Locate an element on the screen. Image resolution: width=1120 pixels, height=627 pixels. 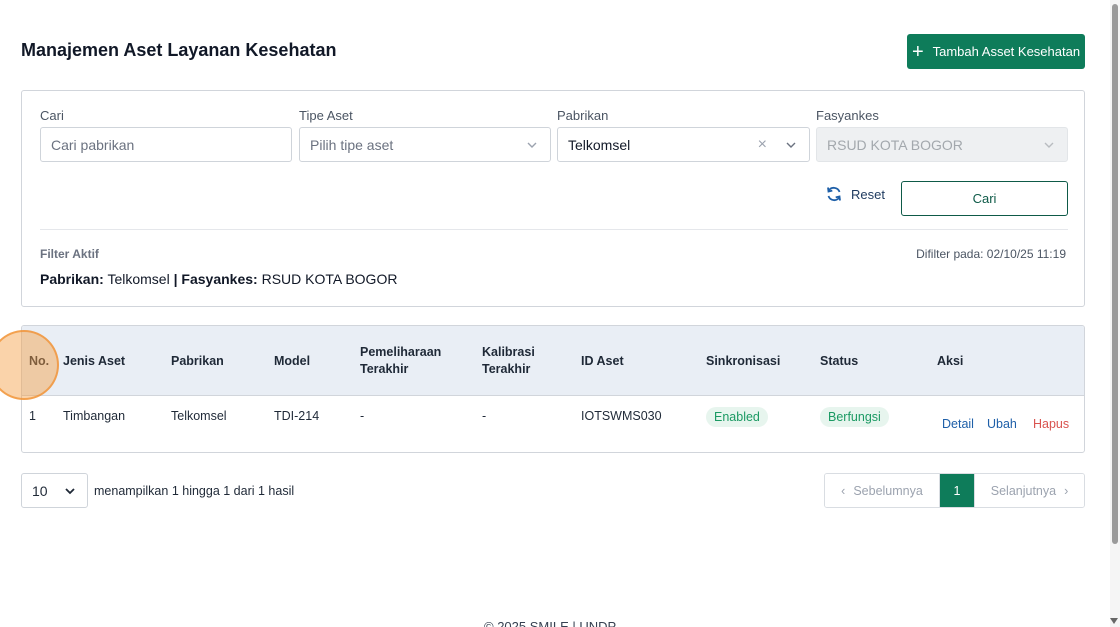
footer-text: © 2025 SMILE | UNDP is located at coordinates (550, 623).